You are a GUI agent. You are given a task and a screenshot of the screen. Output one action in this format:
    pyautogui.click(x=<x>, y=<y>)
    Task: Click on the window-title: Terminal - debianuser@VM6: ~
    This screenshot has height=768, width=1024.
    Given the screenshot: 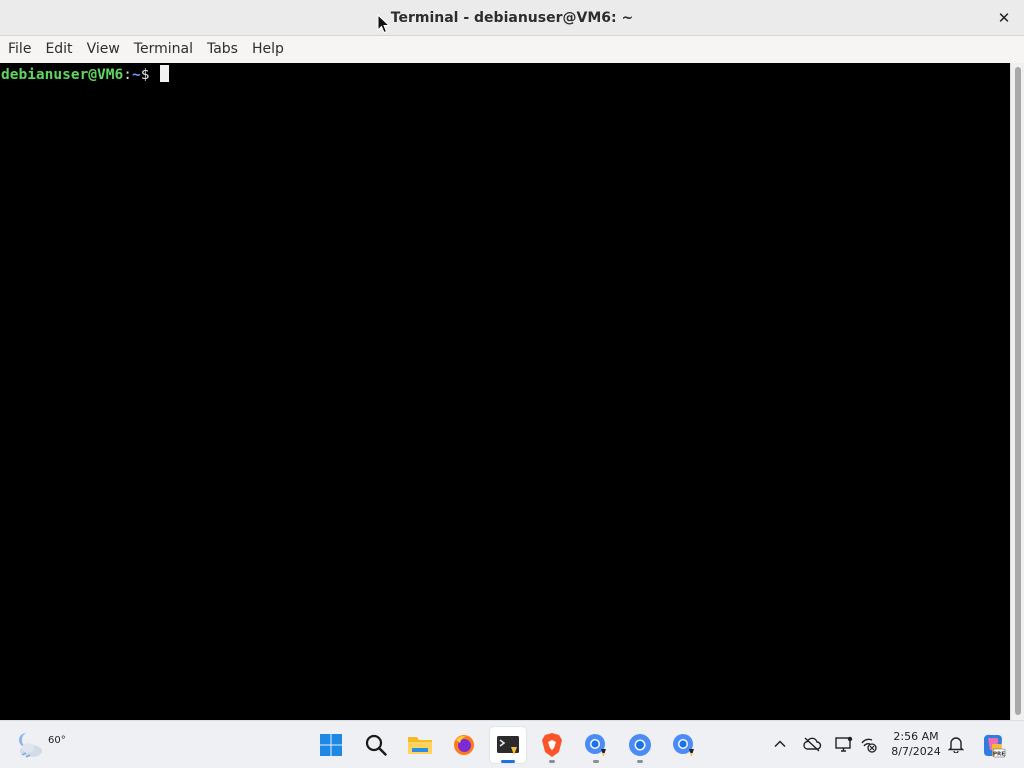 What is the action you would take?
    pyautogui.click(x=512, y=18)
    